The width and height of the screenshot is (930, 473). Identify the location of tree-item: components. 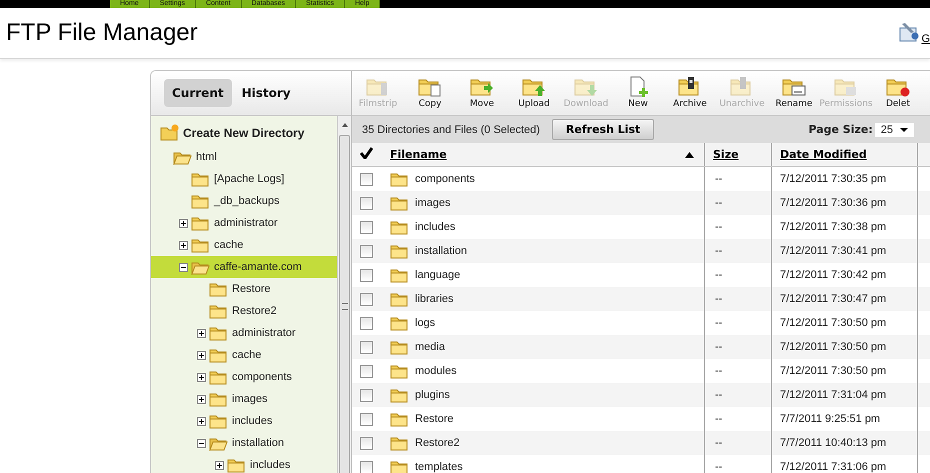
(244, 377).